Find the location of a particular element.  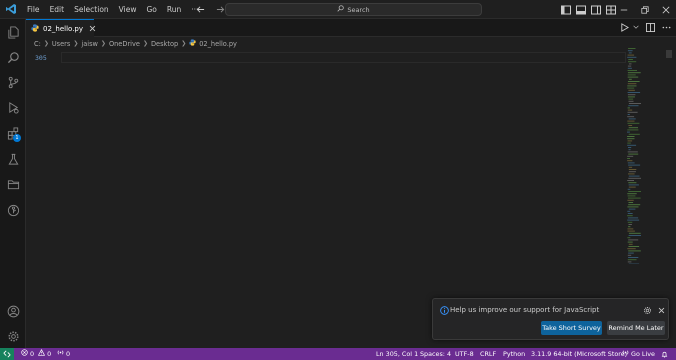

source-control-icon is located at coordinates (13, 82).